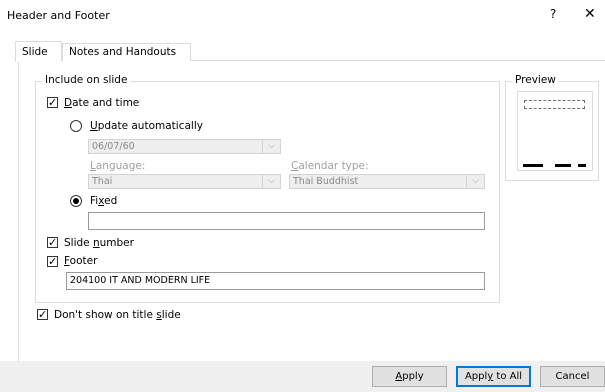 The height and width of the screenshot is (392, 605). I want to click on date-format-value: 06/07/60, so click(113, 146).